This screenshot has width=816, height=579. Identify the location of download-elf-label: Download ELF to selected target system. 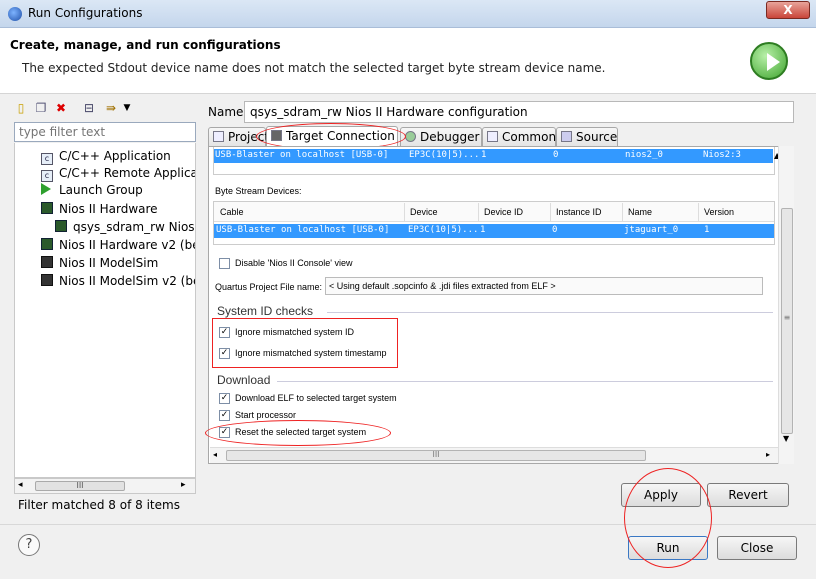
(316, 398).